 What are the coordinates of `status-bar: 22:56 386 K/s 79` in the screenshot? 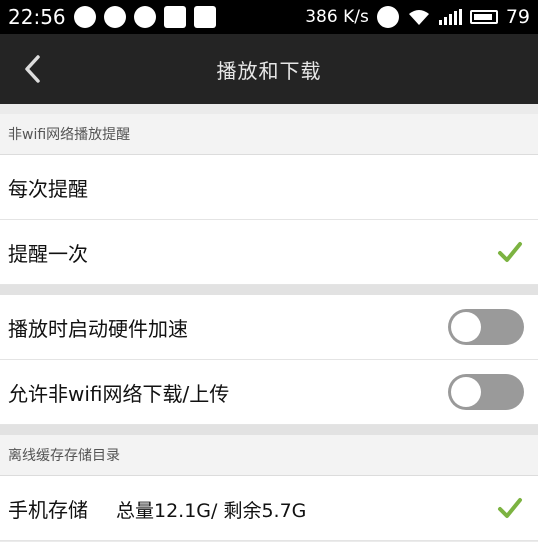 It's located at (269, 17).